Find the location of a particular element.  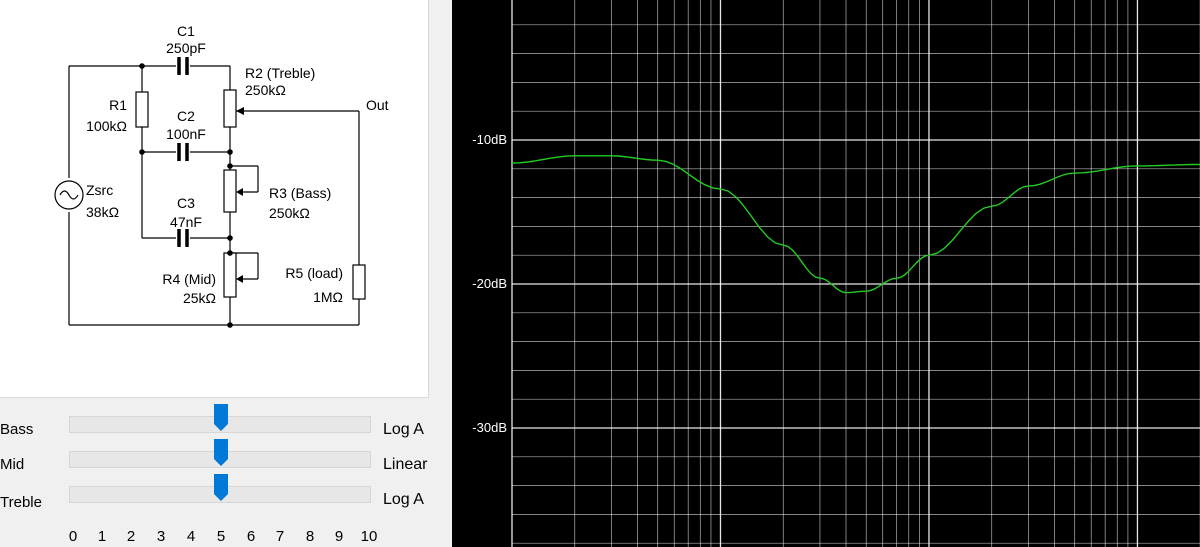

r5-label: R5 (load) is located at coordinates (314, 273).